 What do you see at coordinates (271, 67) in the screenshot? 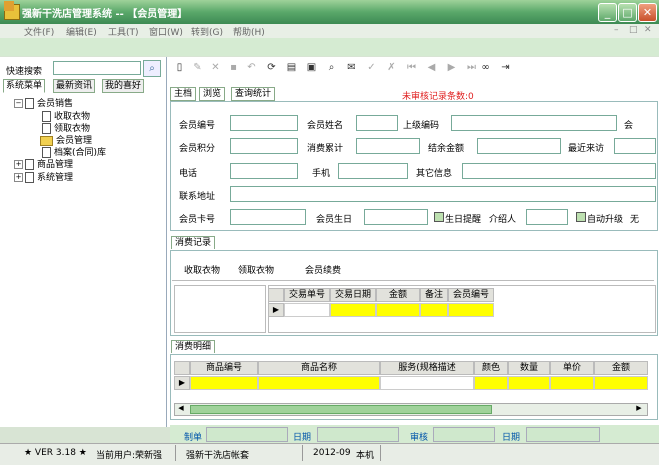
I see `refresh-icon: ⟳` at bounding box center [271, 67].